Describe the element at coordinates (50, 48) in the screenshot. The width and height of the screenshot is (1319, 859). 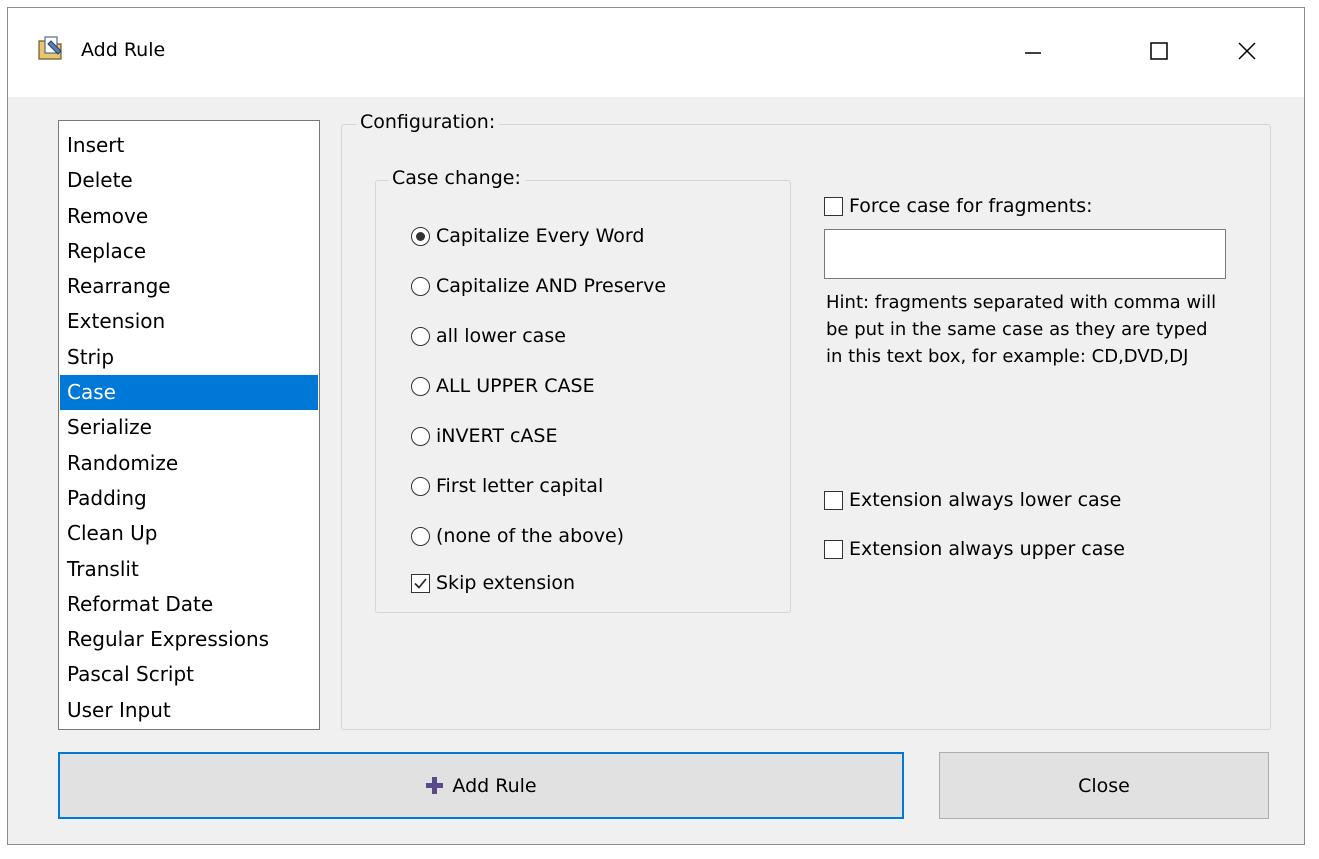
I see `folder-rename-icon` at that location.